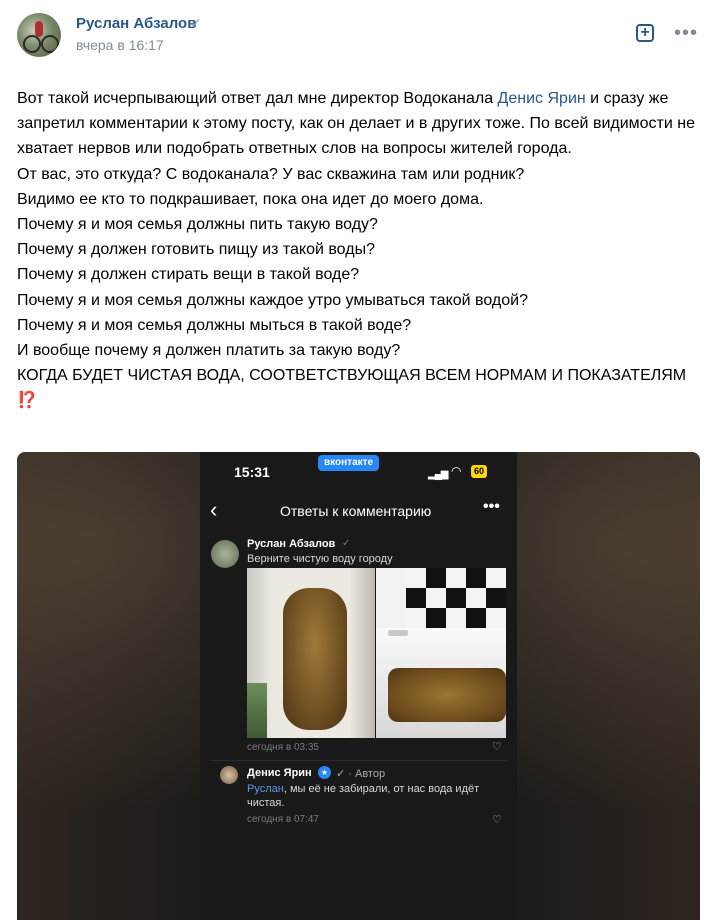  I want to click on comment-author: Руслан Абзалов, so click(291, 544).